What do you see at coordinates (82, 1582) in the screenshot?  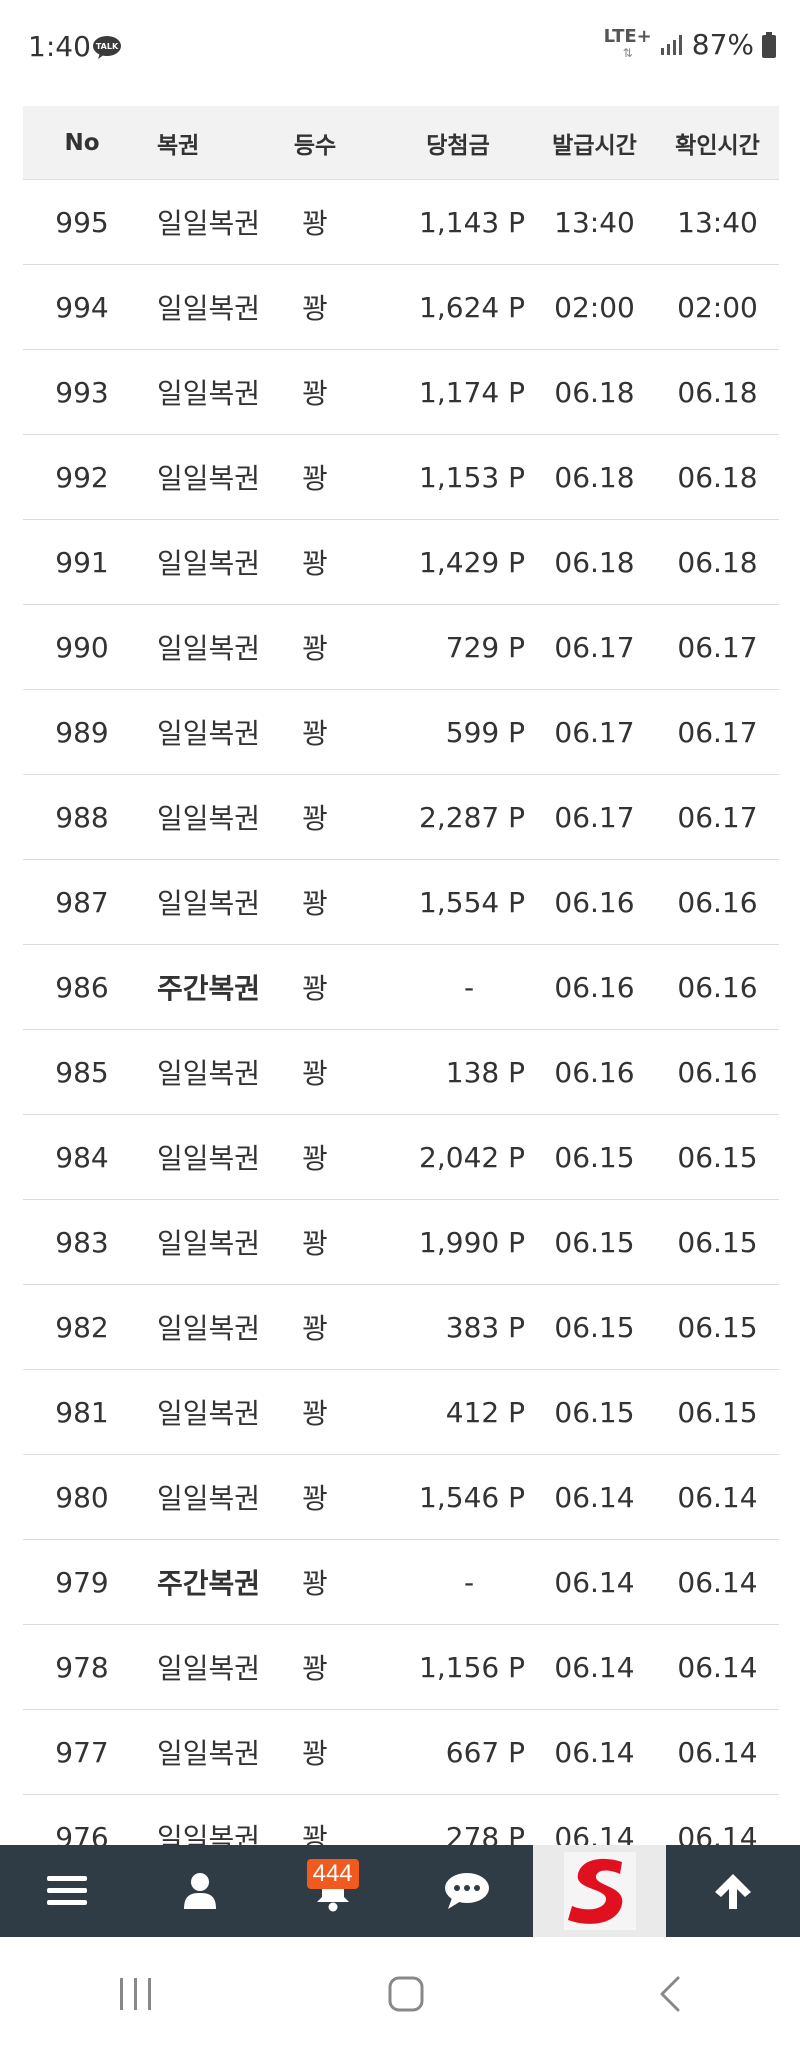 I see `cell-no: 979` at bounding box center [82, 1582].